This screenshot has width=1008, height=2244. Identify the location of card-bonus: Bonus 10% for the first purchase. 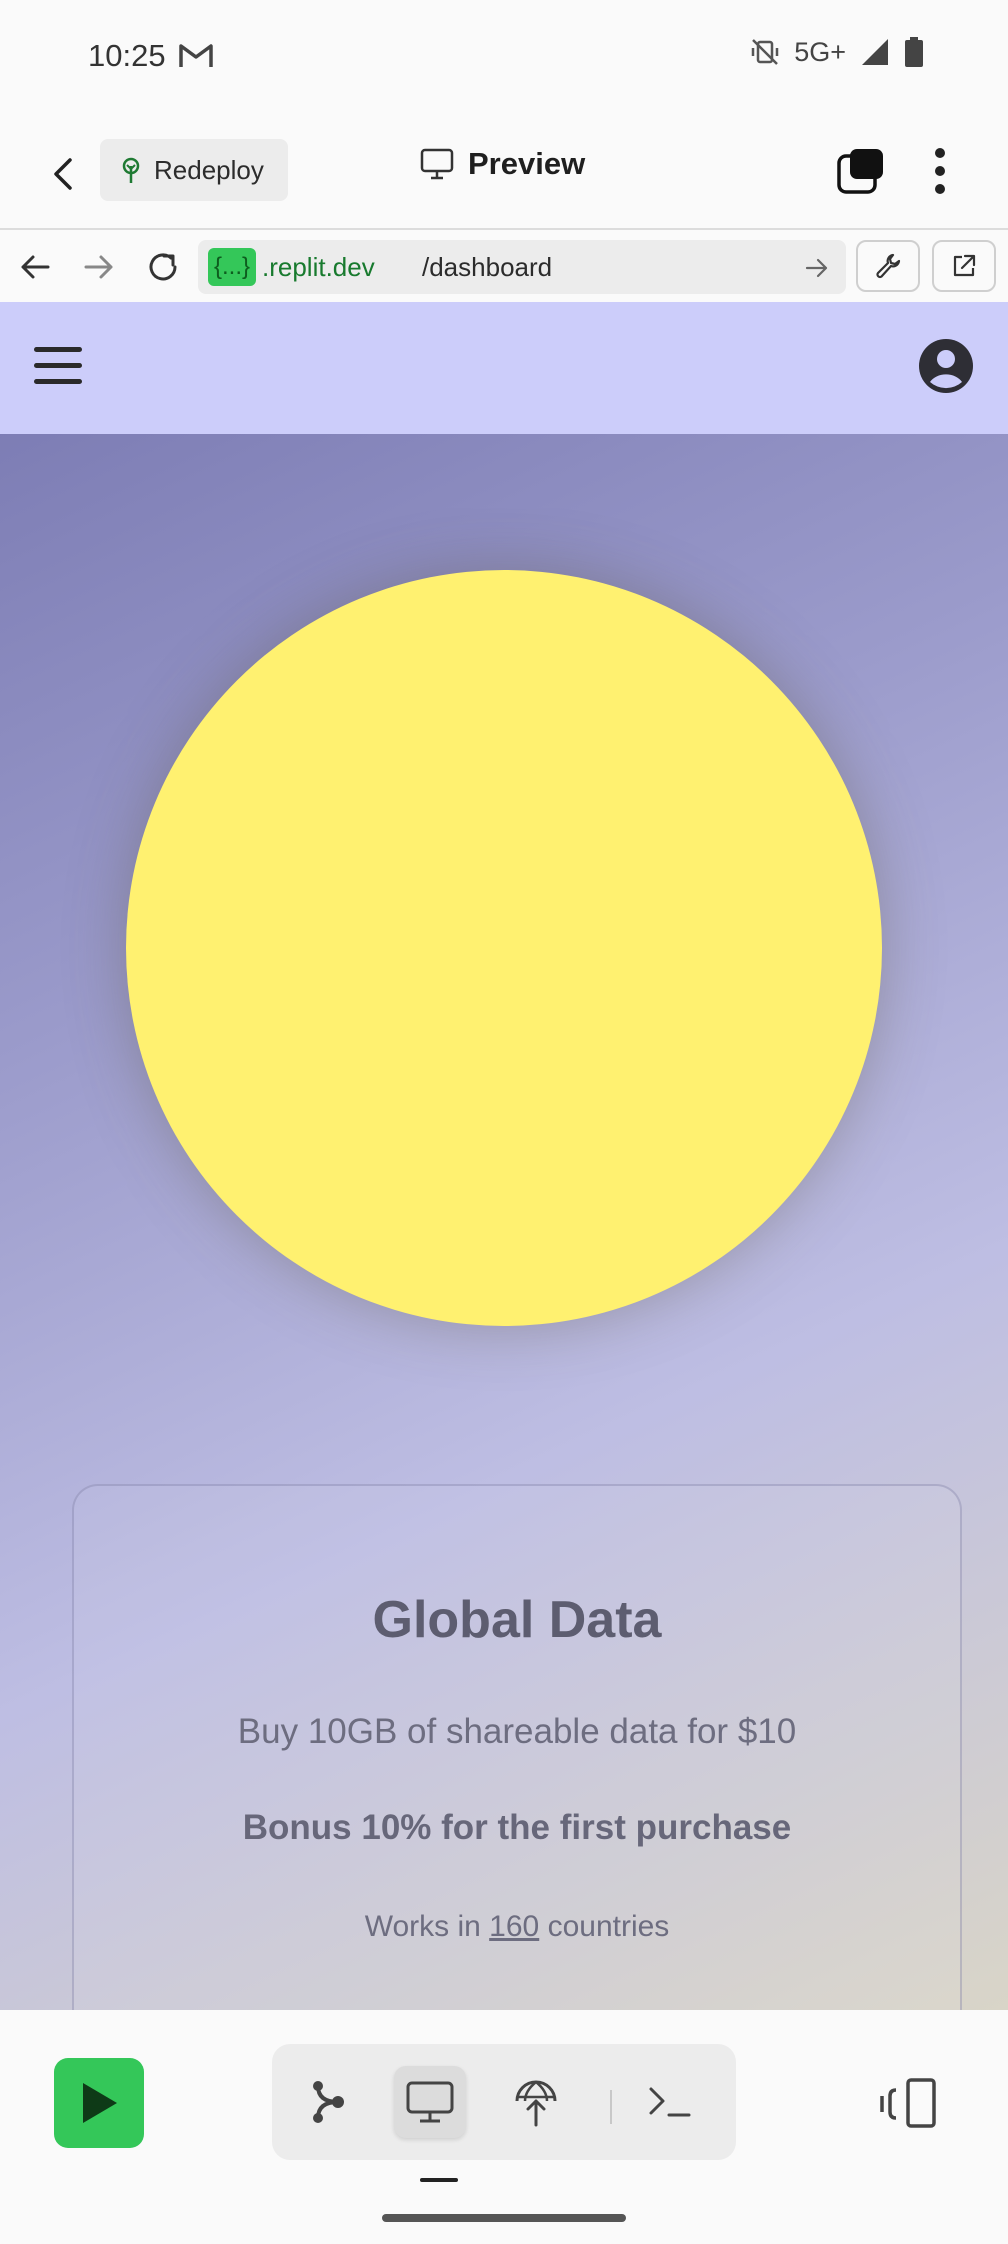
(517, 1827).